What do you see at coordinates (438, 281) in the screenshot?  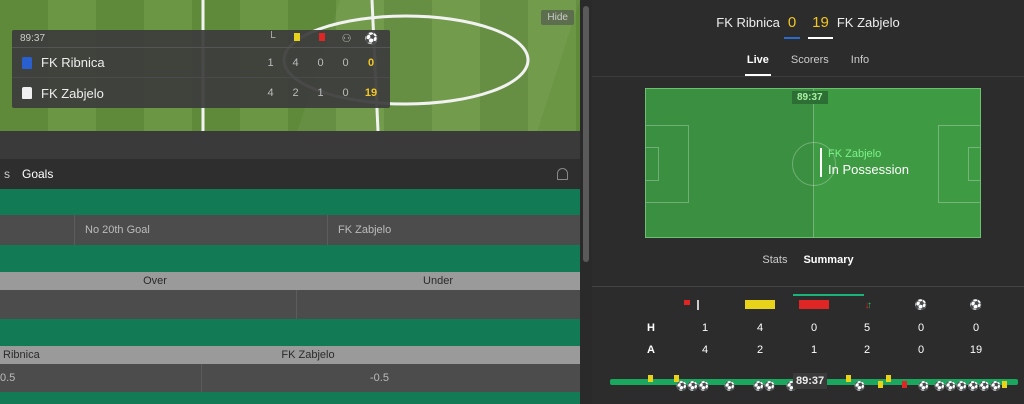 I see `under-header: Under` at bounding box center [438, 281].